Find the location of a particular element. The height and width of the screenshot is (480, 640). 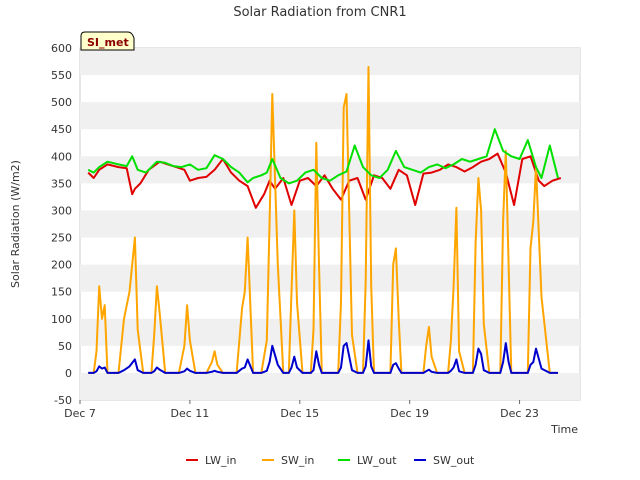

site-badge: SI_met is located at coordinates (107, 41).